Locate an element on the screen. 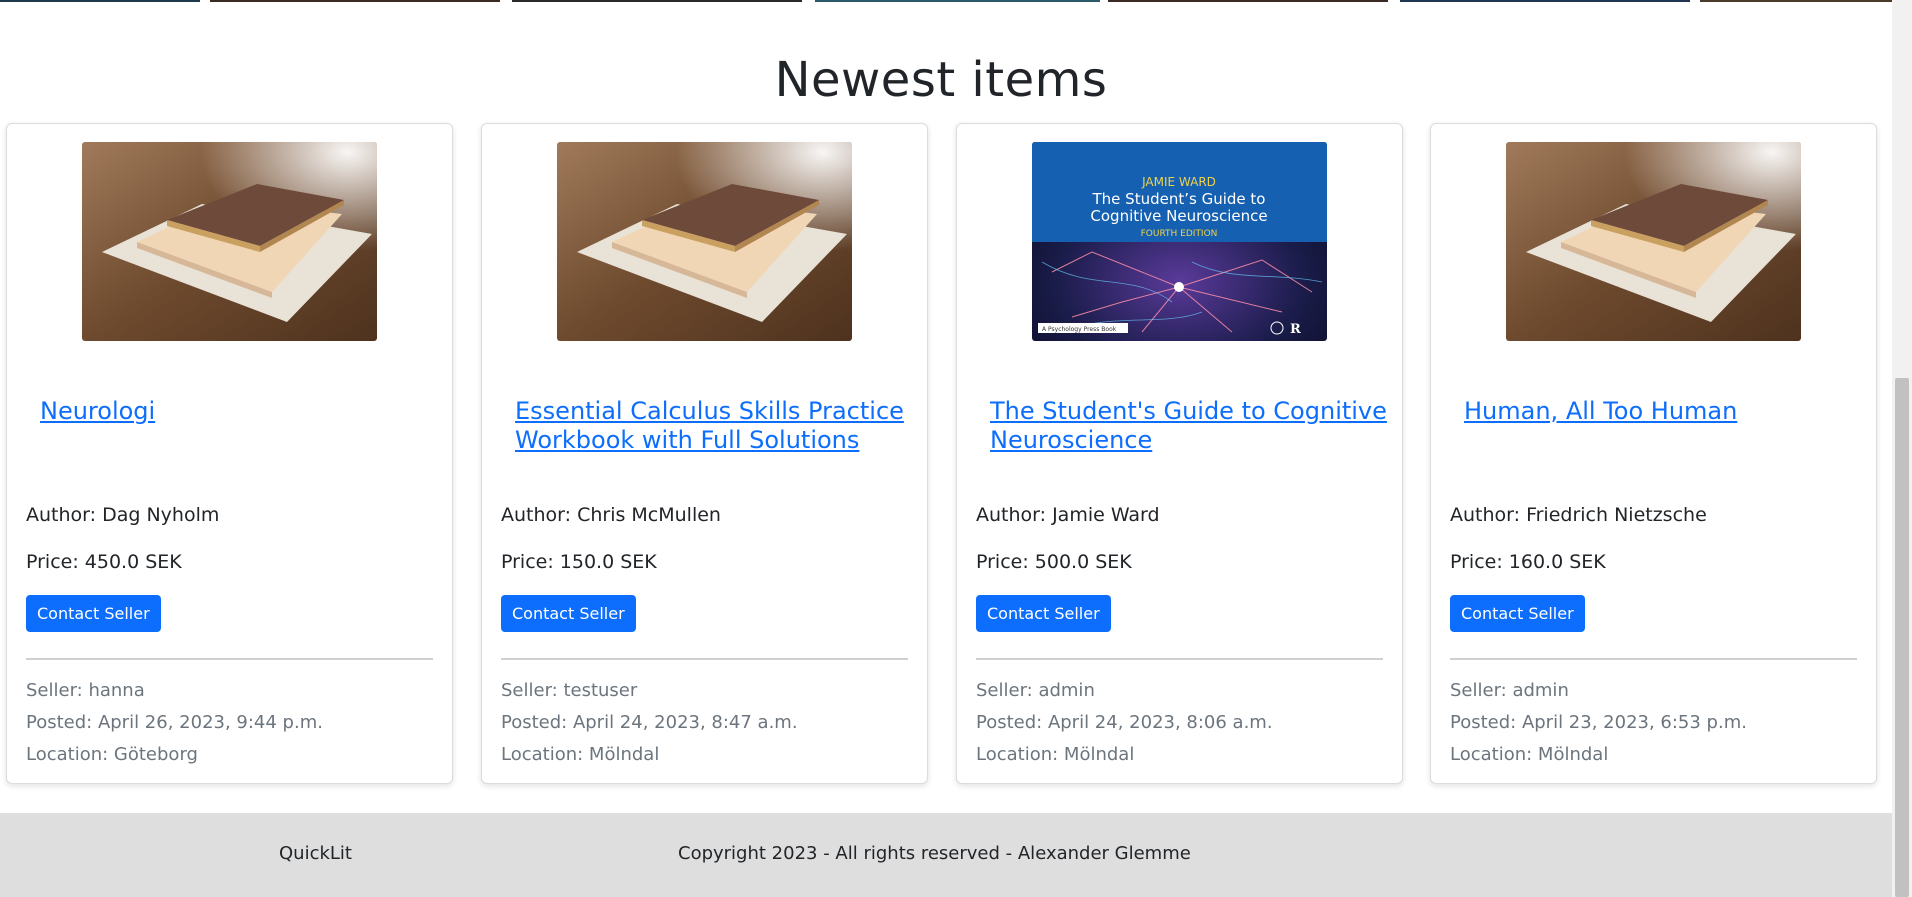 The image size is (1912, 897). item-title-link: Human, All Too Human is located at coordinates (1664, 411).